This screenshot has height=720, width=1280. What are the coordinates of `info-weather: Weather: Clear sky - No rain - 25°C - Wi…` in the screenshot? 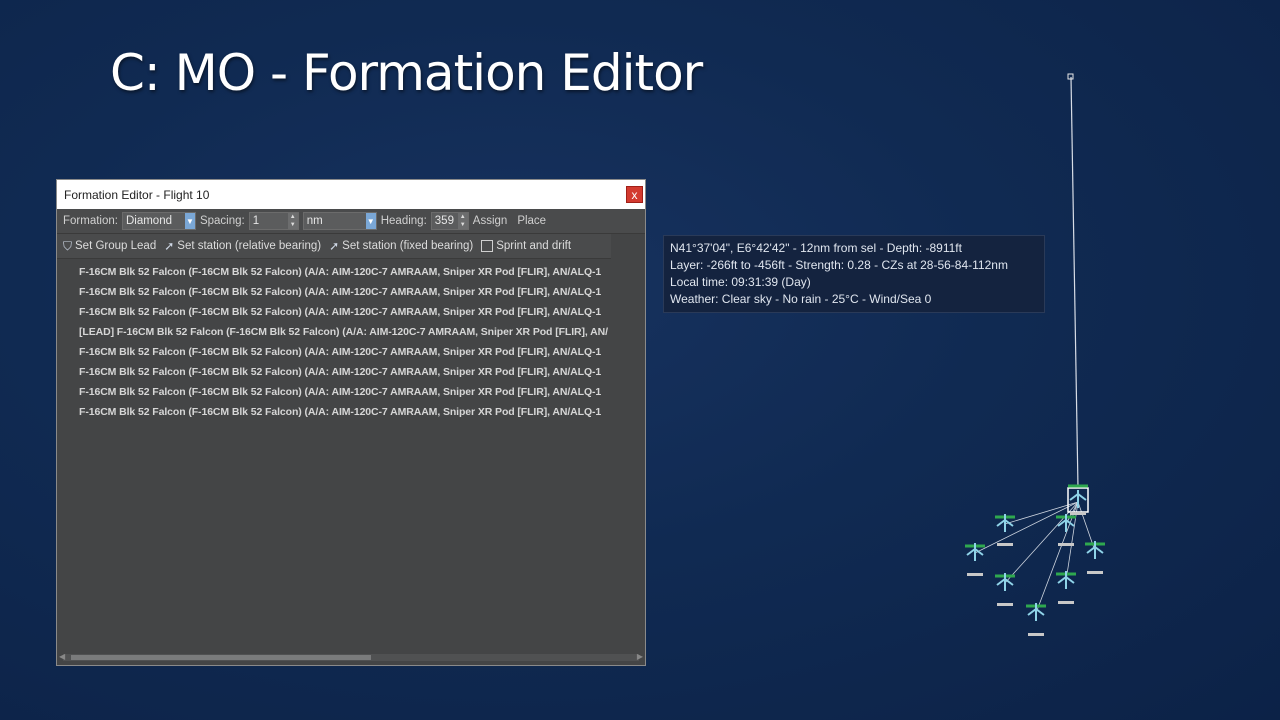 It's located at (801, 299).